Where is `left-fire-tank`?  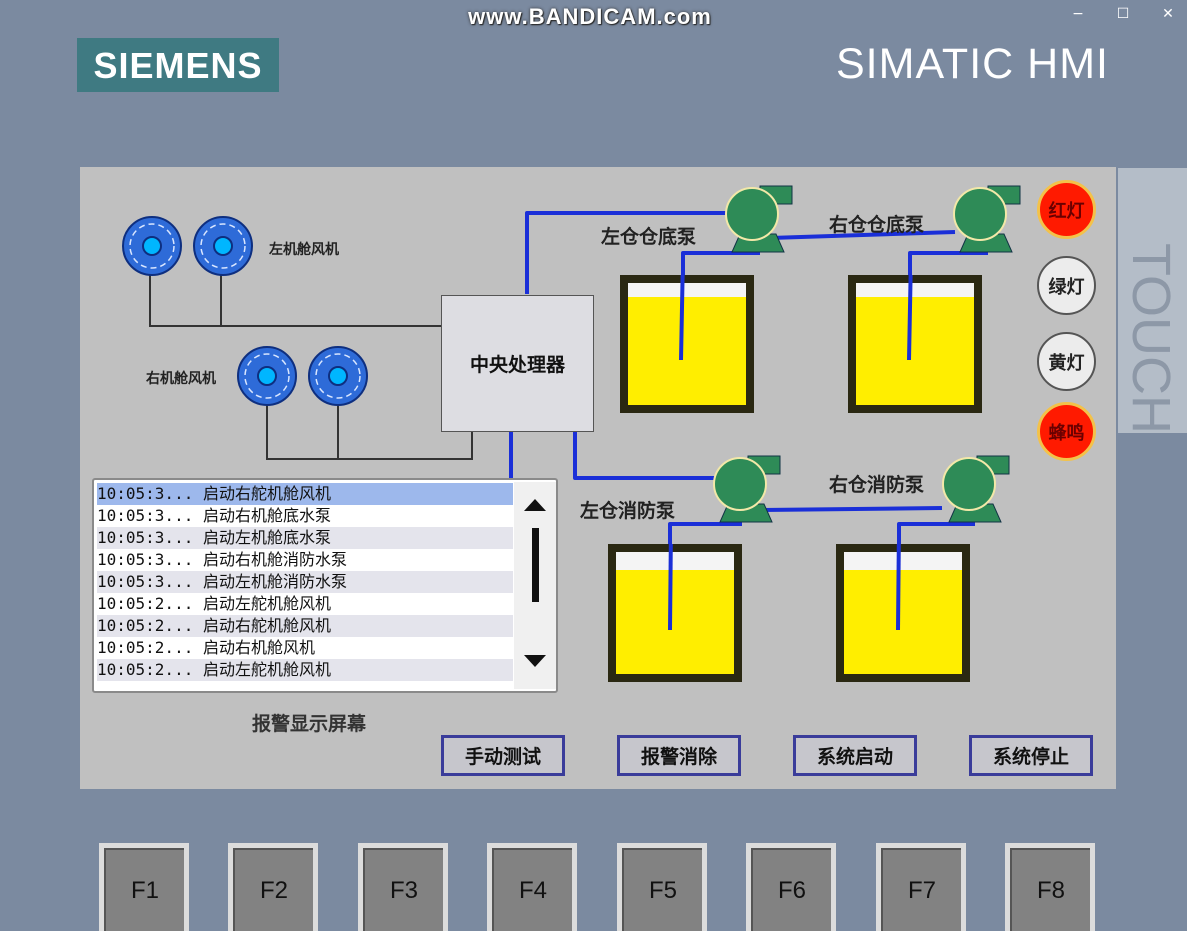
left-fire-tank is located at coordinates (675, 613).